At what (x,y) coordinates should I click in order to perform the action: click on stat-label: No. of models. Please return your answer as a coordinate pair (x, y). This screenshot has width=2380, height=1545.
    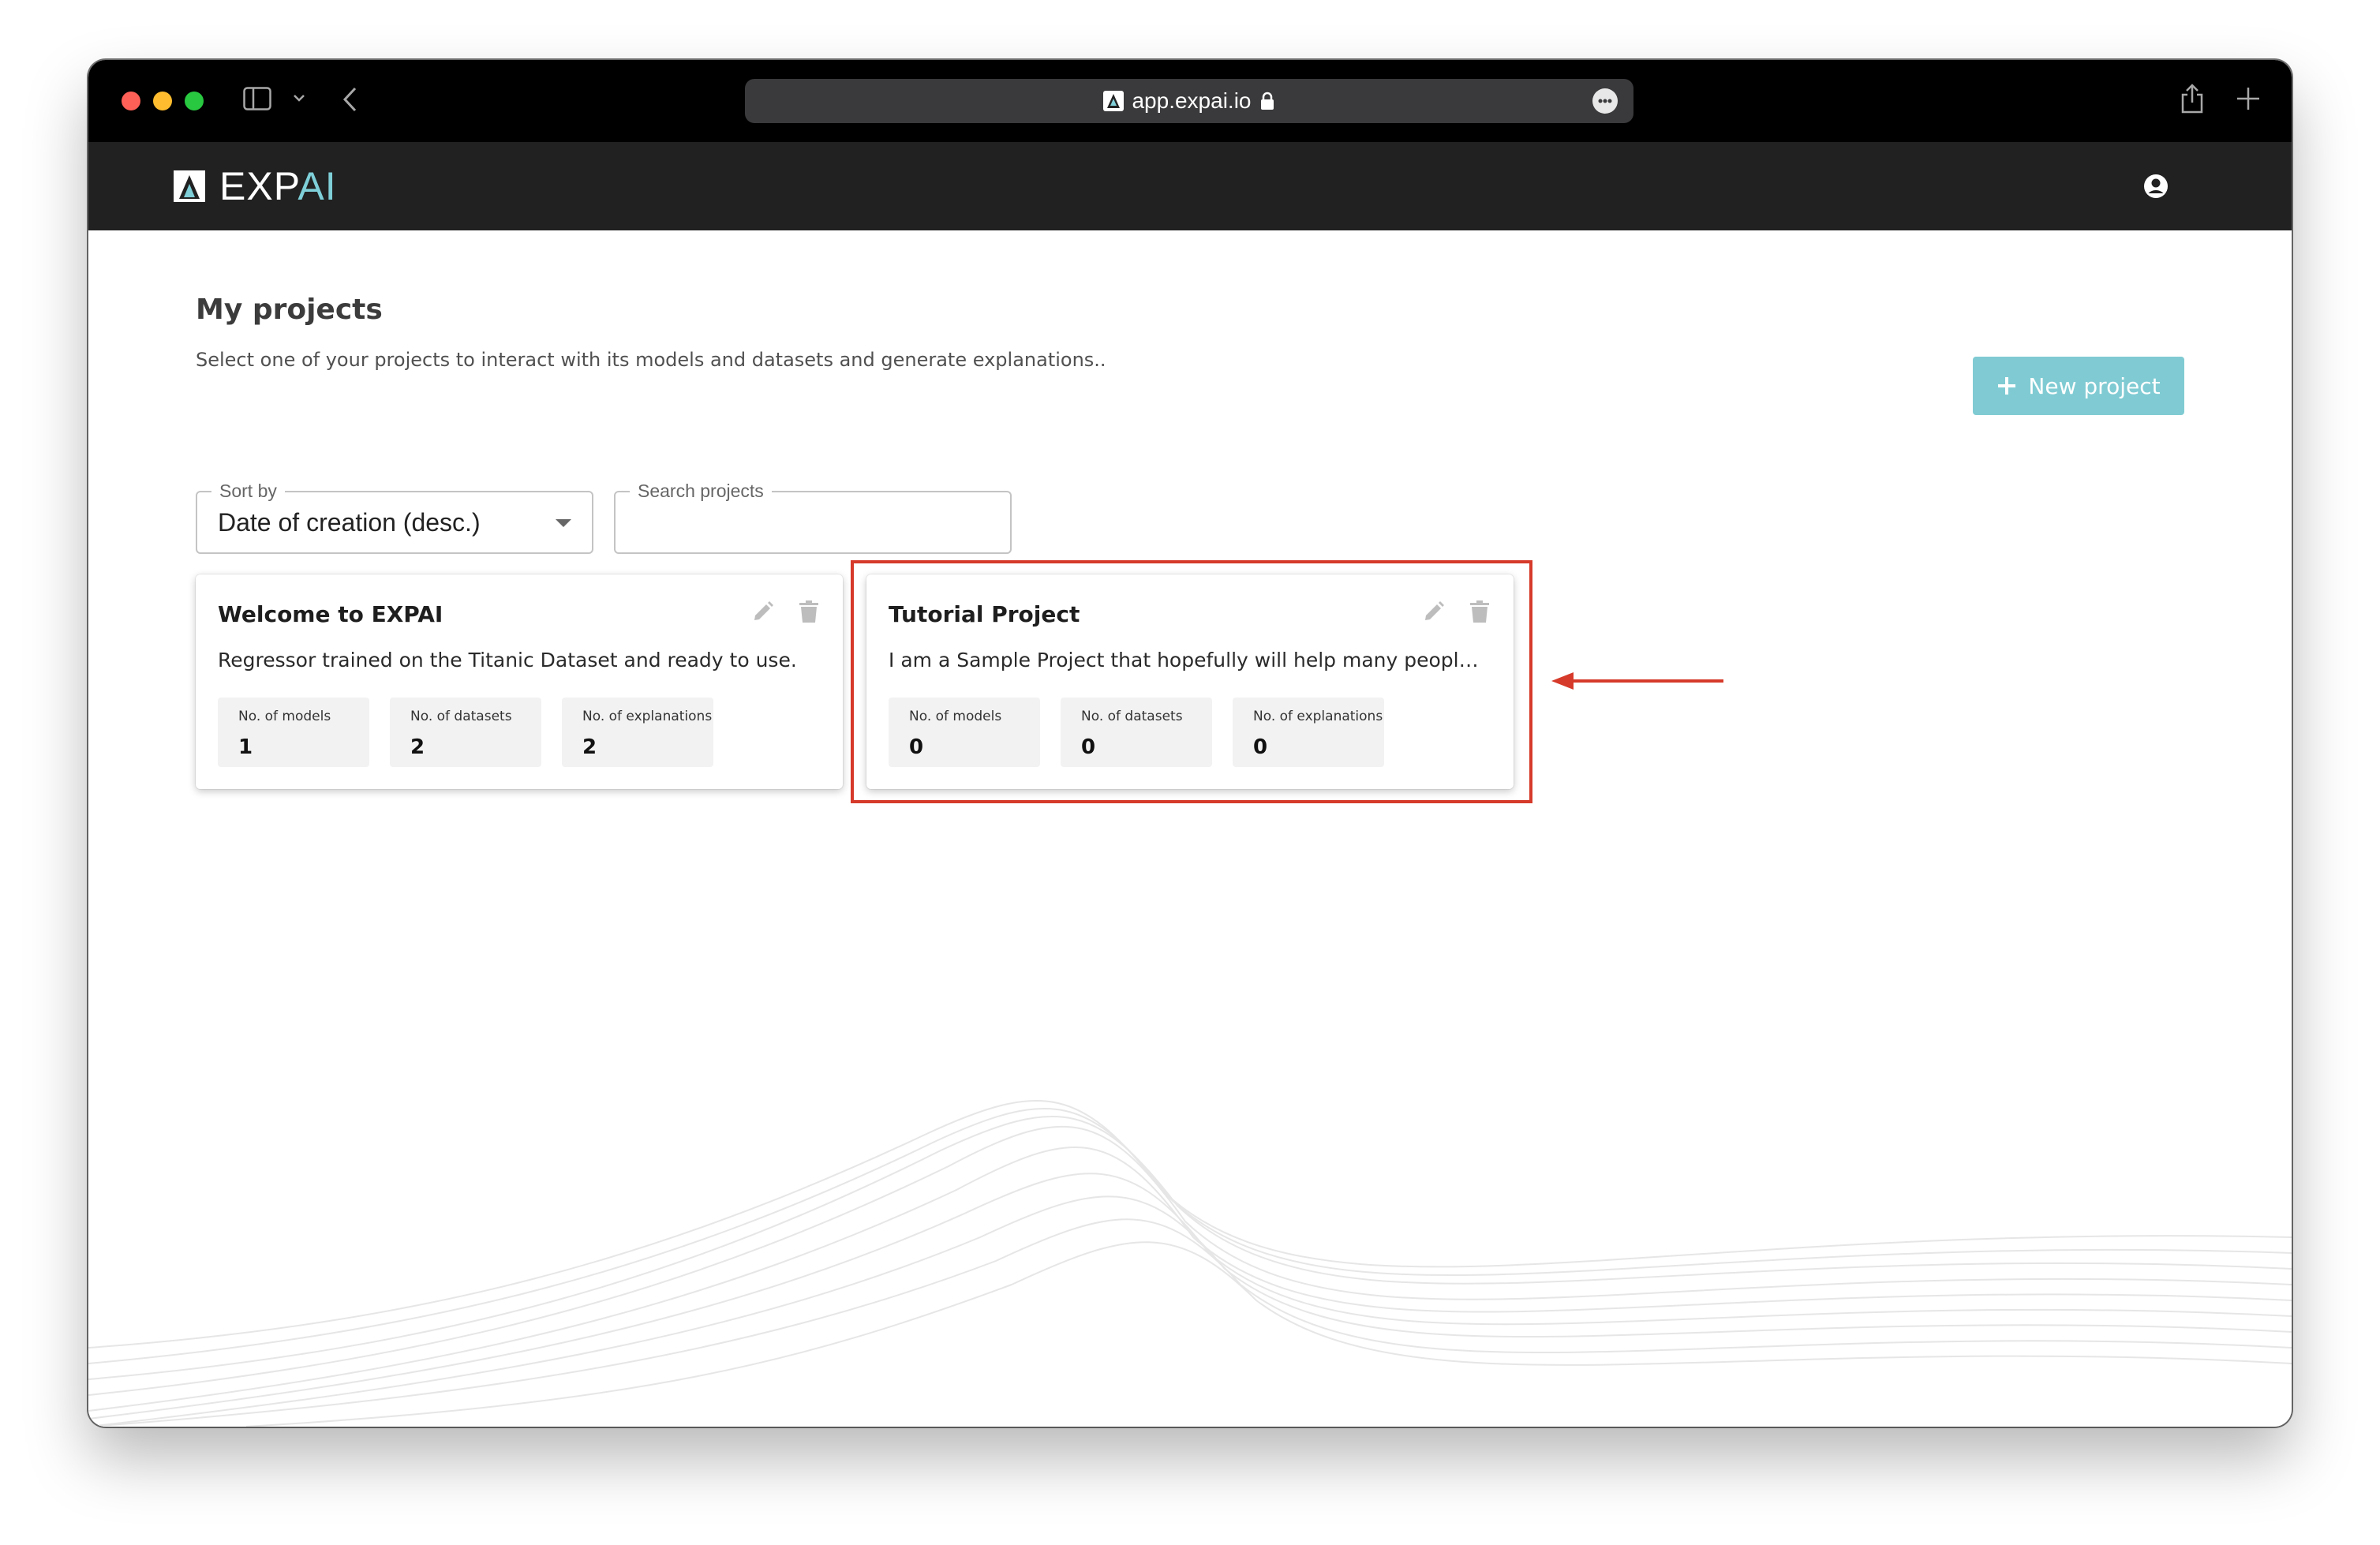
    Looking at the image, I should click on (284, 716).